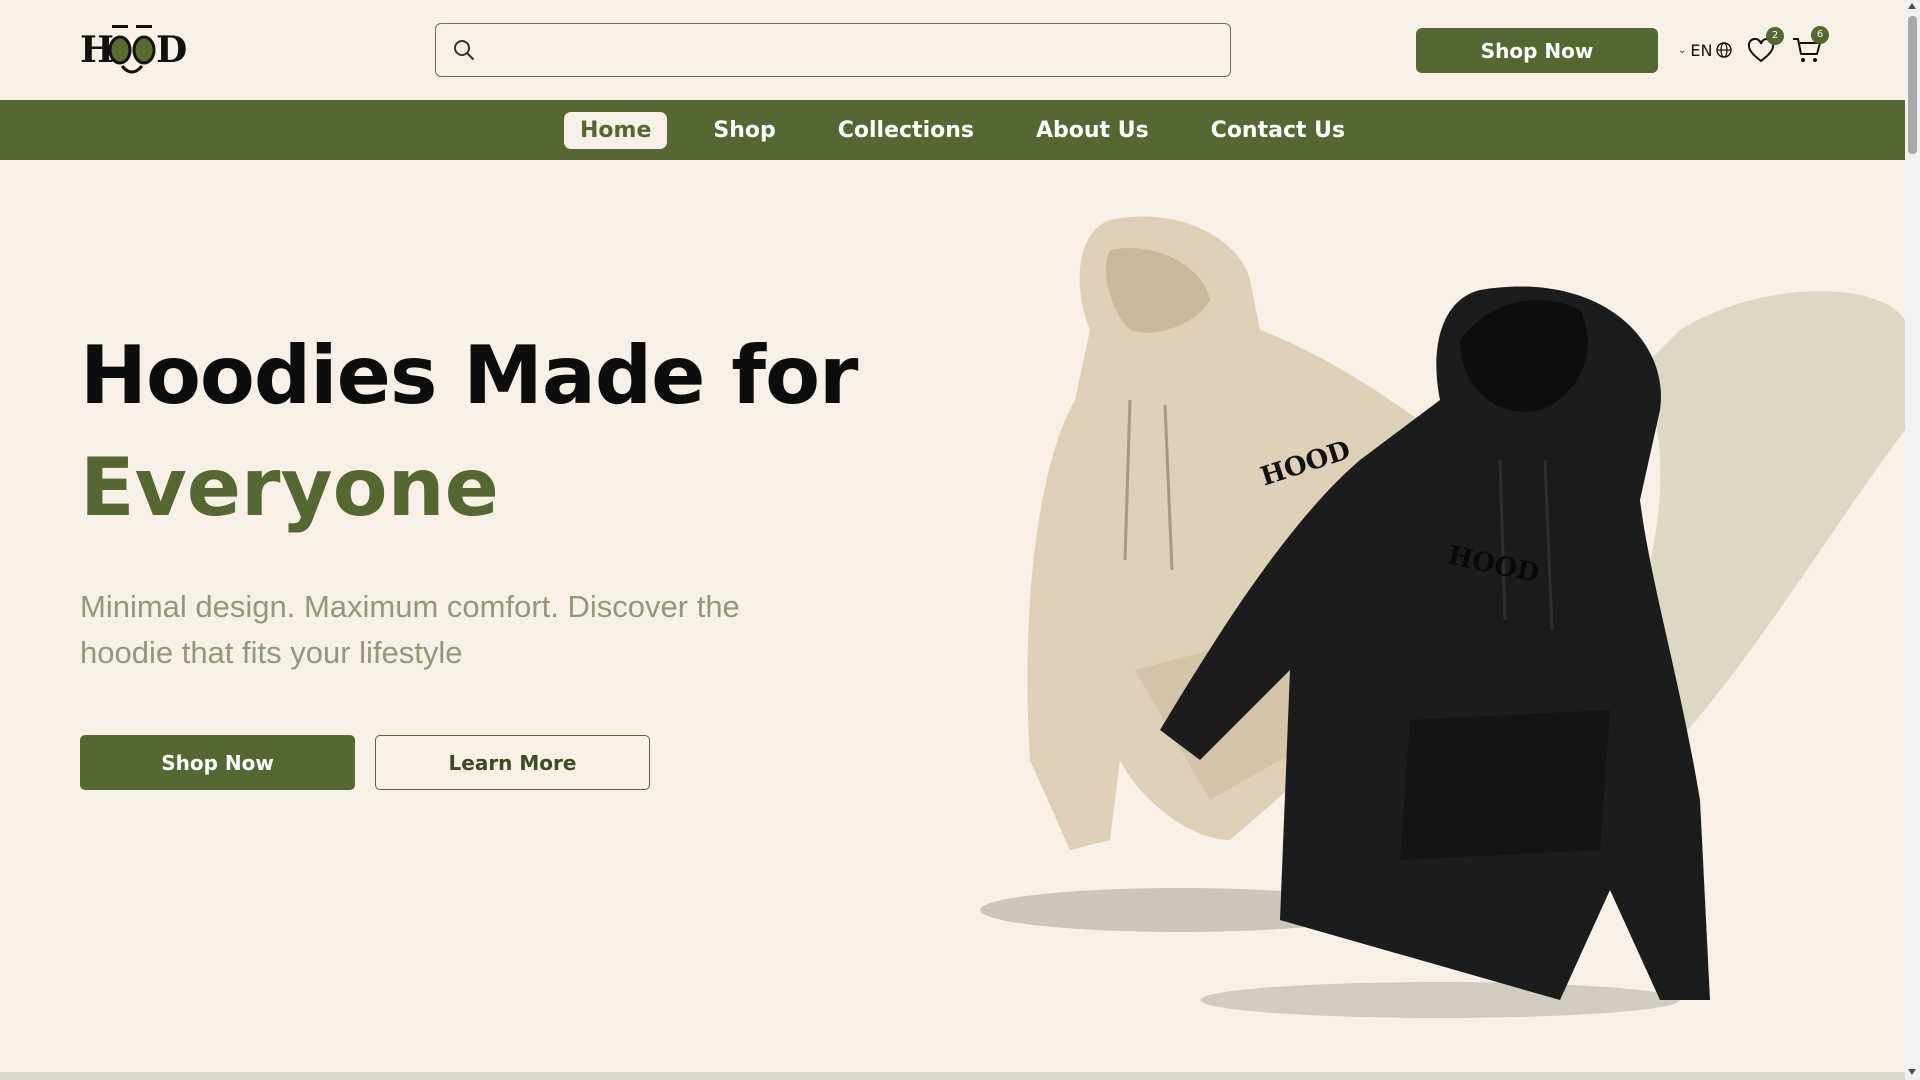 This screenshot has height=1080, width=1920. I want to click on cart-count-badge: 6, so click(1820, 35).